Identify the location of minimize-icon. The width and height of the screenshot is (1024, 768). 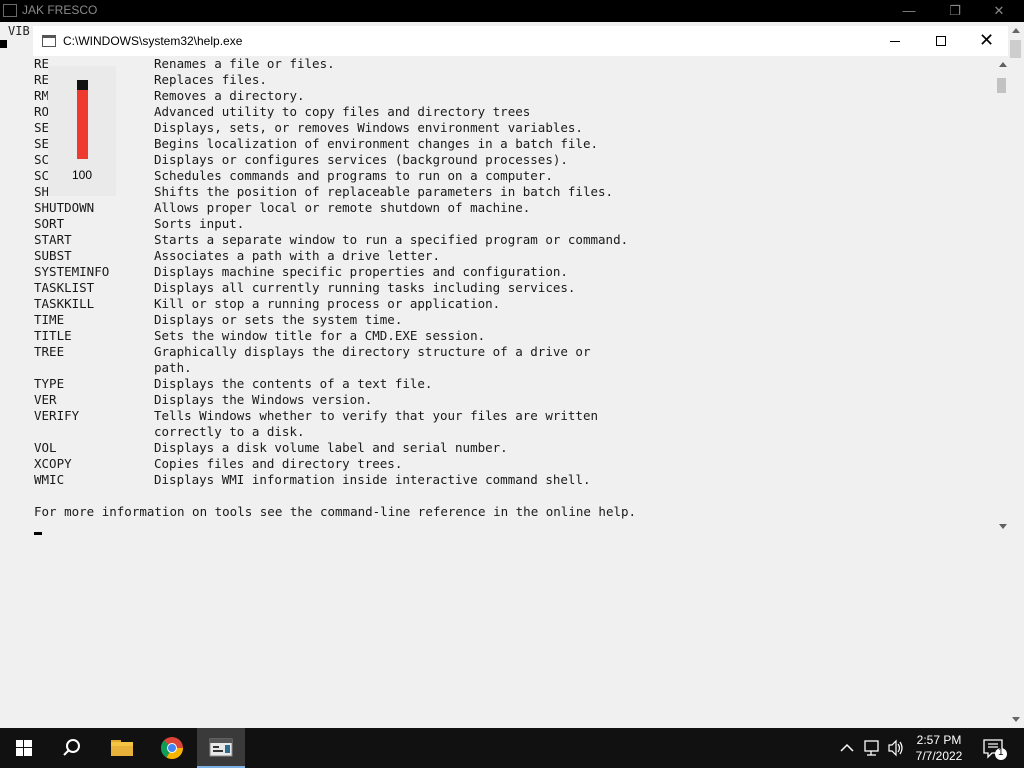
(895, 41).